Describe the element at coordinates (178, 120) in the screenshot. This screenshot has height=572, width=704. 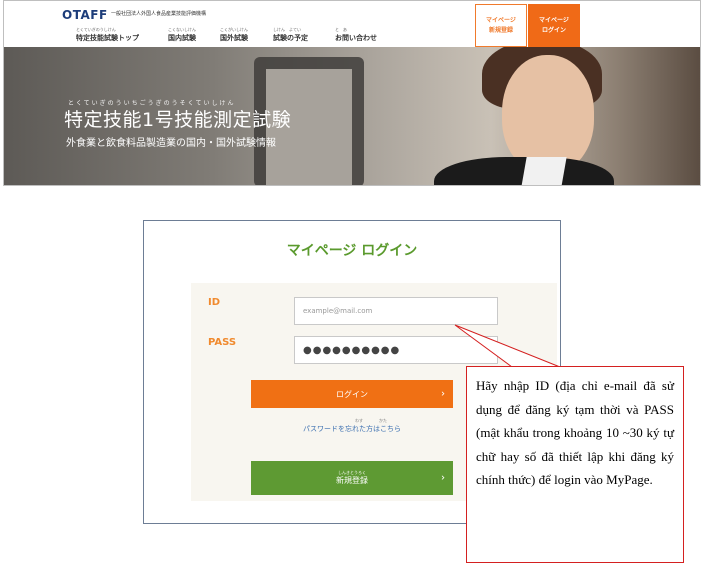
I see `hero-title: 特定技能1号技能測定試験` at that location.